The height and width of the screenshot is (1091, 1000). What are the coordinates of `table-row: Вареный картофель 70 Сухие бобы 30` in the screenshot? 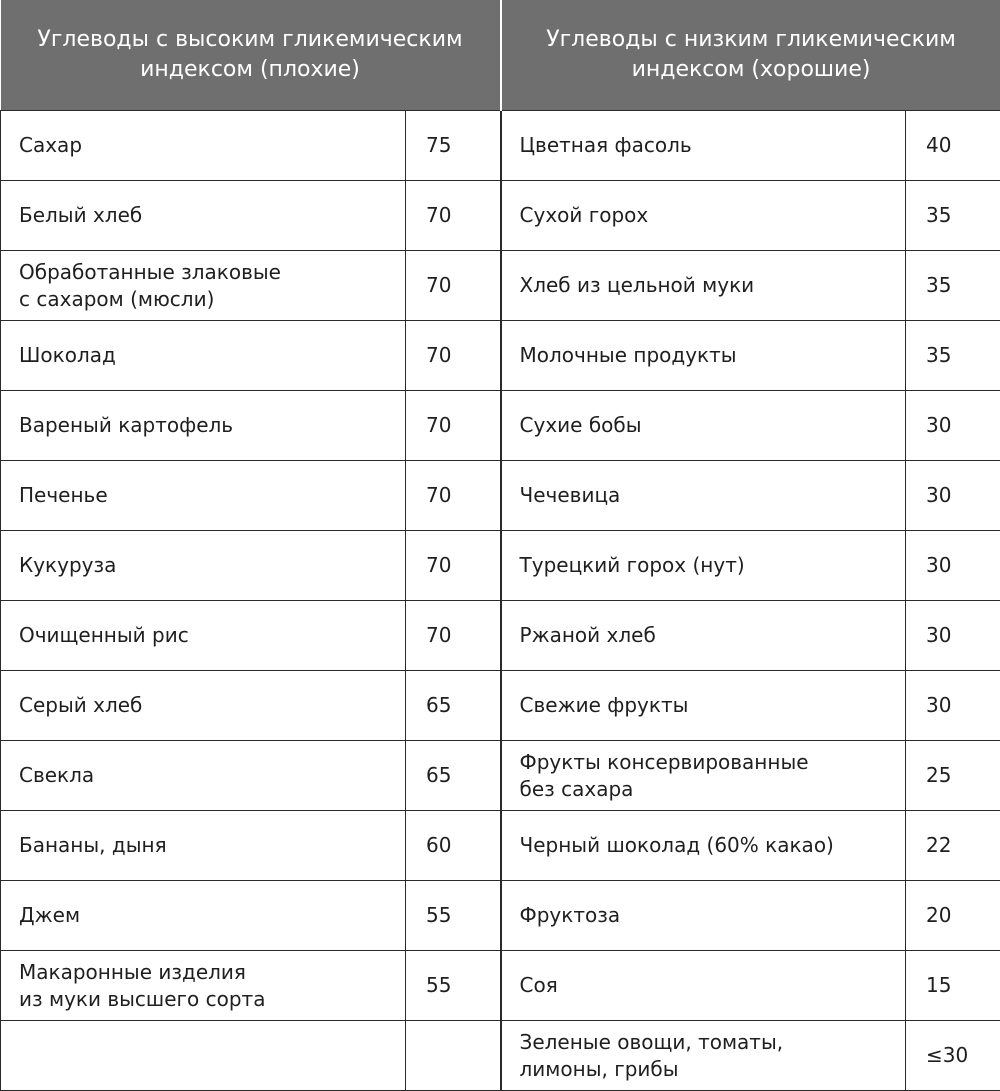 It's located at (500, 426).